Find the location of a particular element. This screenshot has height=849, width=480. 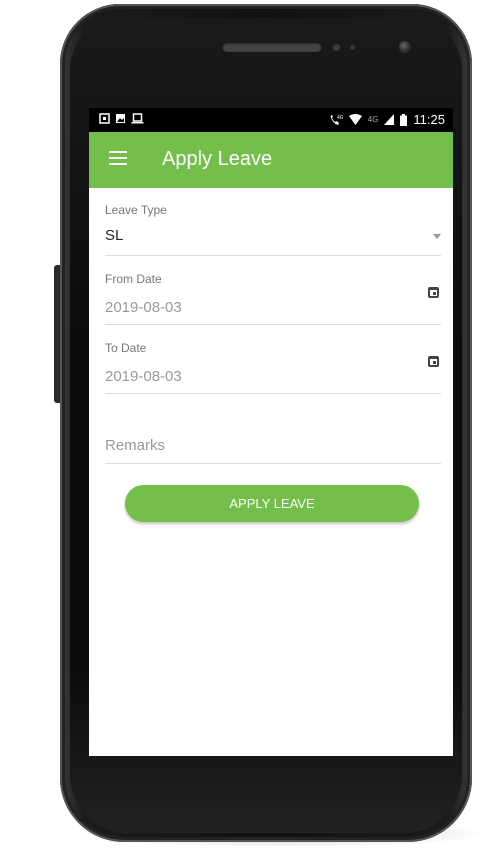

status-bar: 4G 4G 11:25 is located at coordinates (271, 120).